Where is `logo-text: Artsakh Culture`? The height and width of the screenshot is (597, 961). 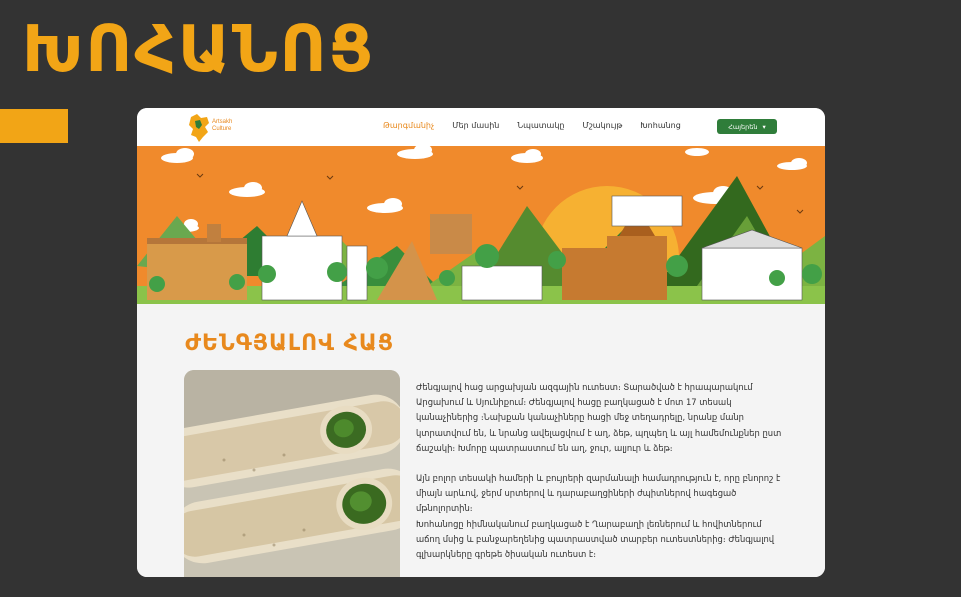 logo-text: Artsakh Culture is located at coordinates (222, 126).